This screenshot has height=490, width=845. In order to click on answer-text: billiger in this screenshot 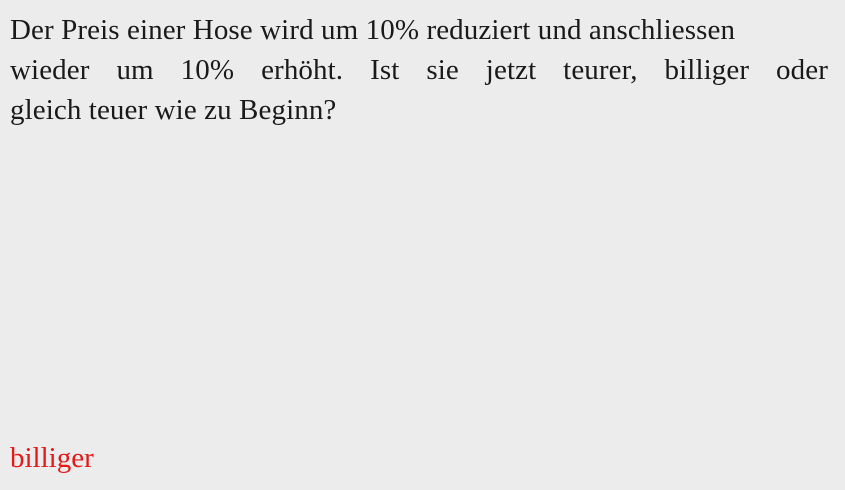, I will do `click(52, 458)`.